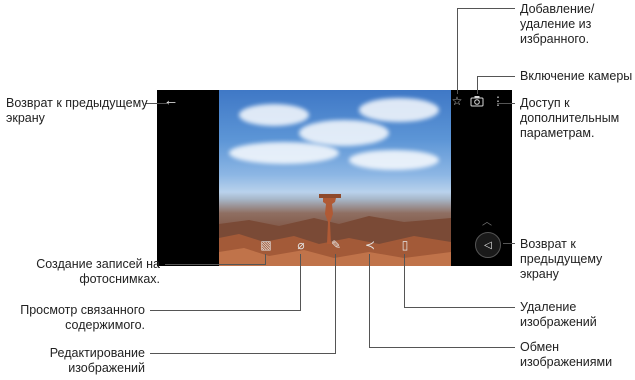 The width and height of the screenshot is (635, 380). Describe the element at coordinates (266, 245) in the screenshot. I see `note-icon: ▧` at that location.